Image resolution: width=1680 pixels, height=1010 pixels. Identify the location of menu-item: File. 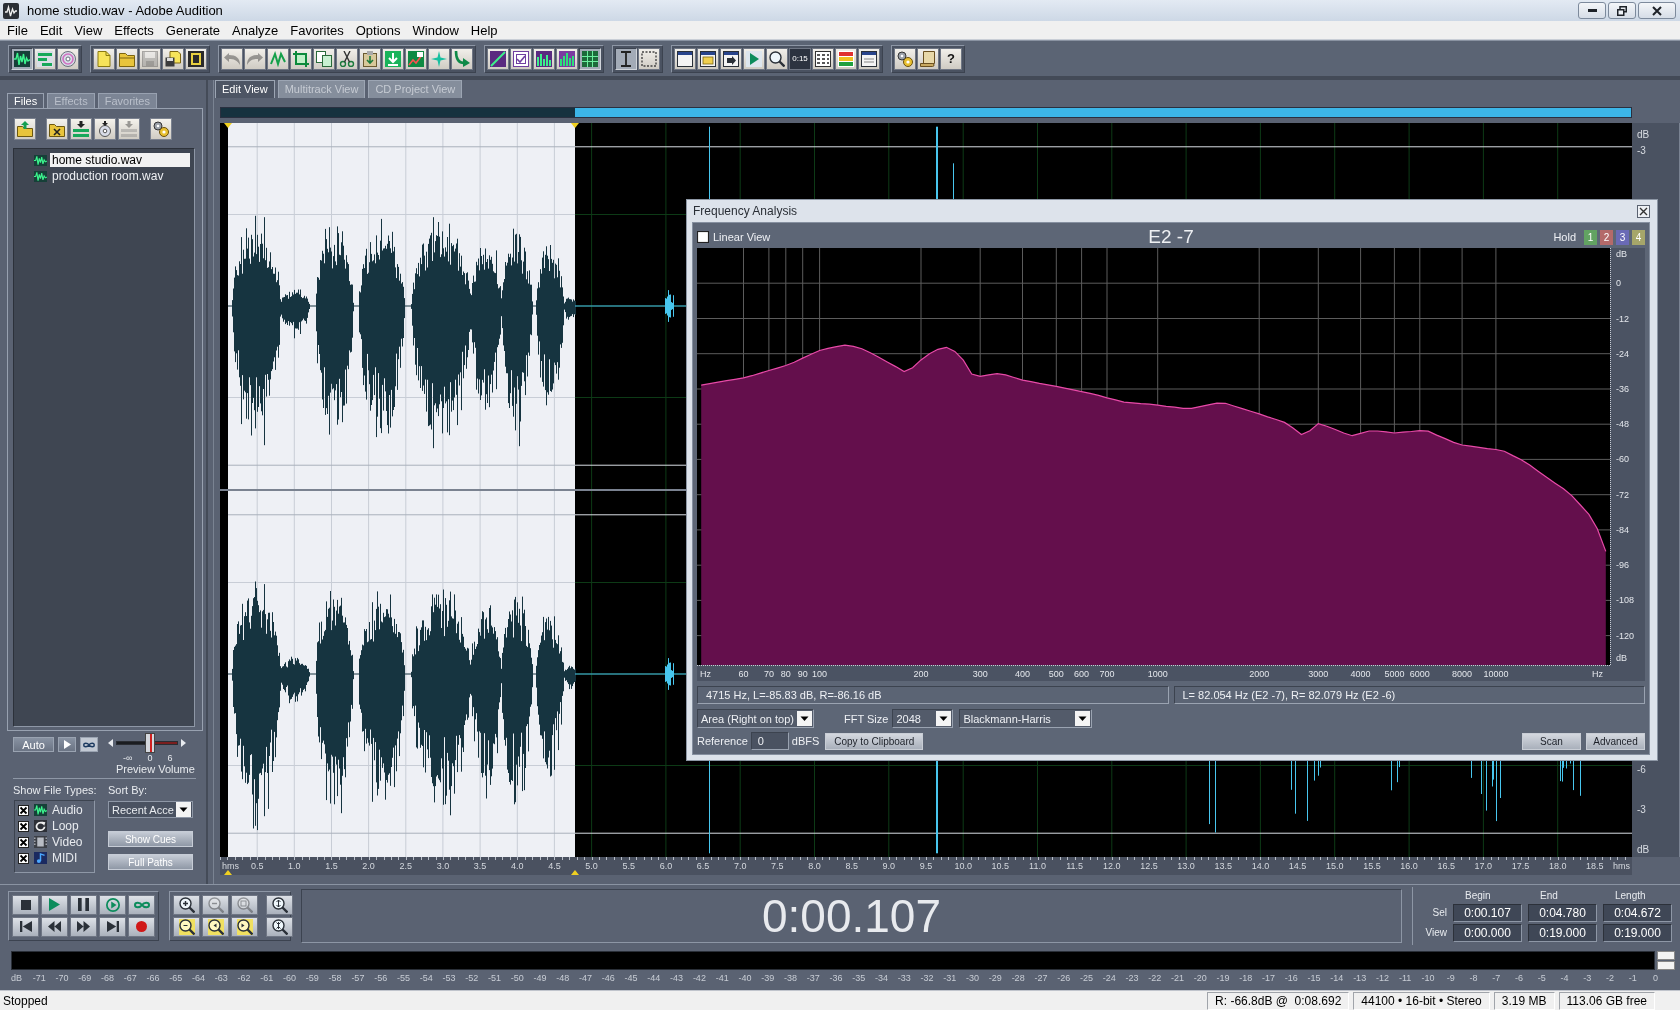
(17, 30).